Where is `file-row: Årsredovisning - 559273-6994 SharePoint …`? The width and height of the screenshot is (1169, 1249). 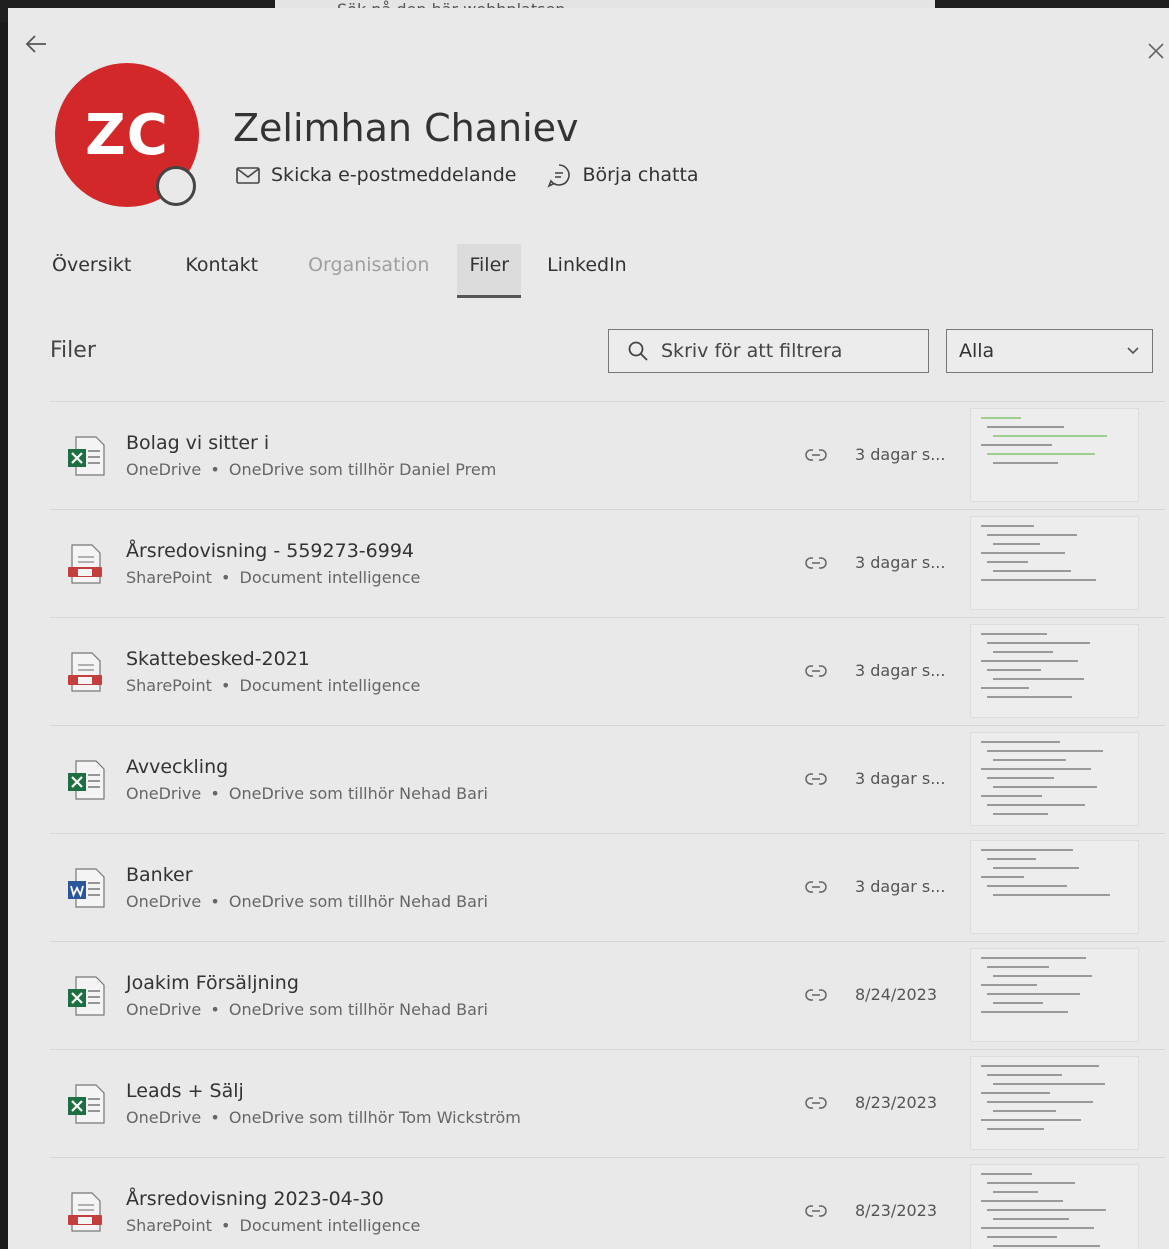 file-row: Årsredovisning - 559273-6994 SharePoint … is located at coordinates (607, 563).